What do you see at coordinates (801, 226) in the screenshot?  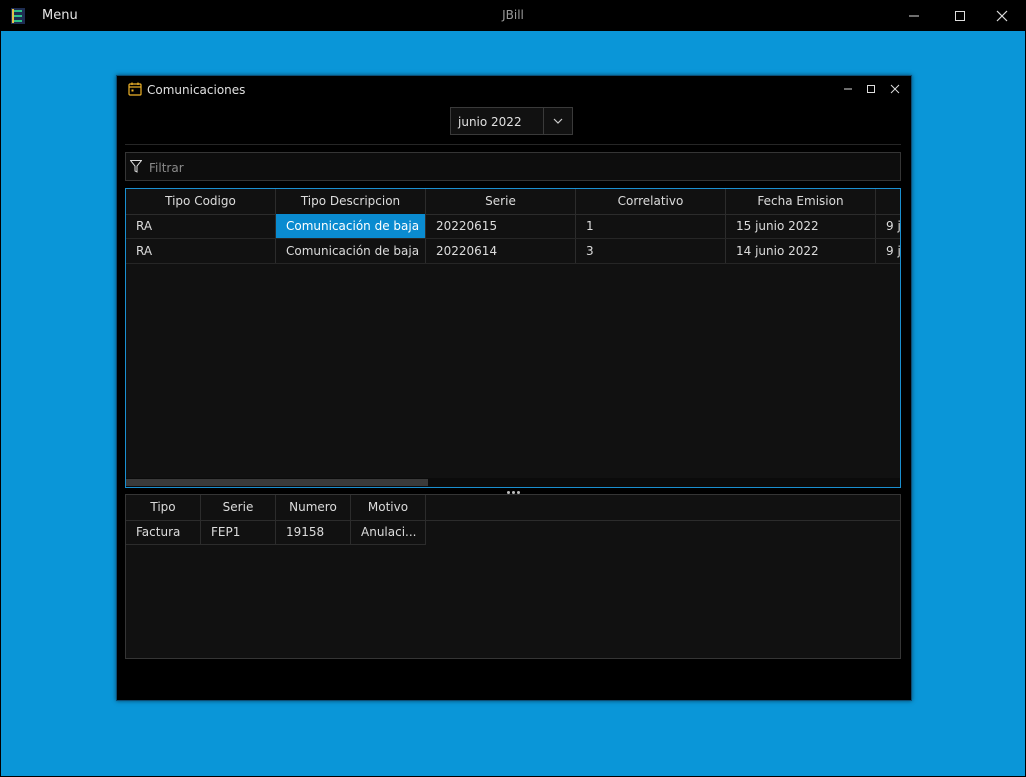 I see `cell-fecha-emision: 15 junio 2022` at bounding box center [801, 226].